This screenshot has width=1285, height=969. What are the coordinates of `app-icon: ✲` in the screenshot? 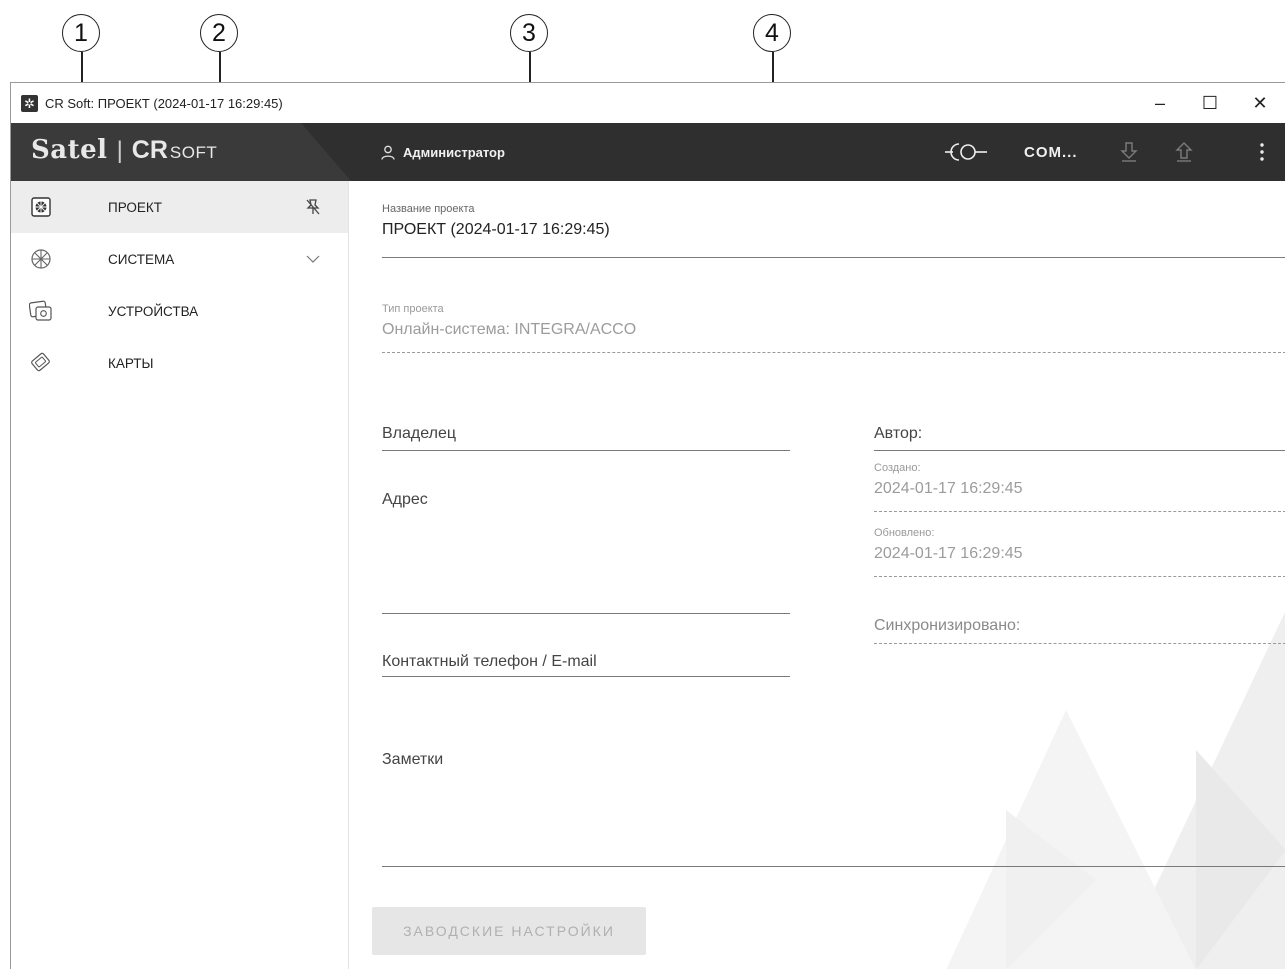 It's located at (29, 103).